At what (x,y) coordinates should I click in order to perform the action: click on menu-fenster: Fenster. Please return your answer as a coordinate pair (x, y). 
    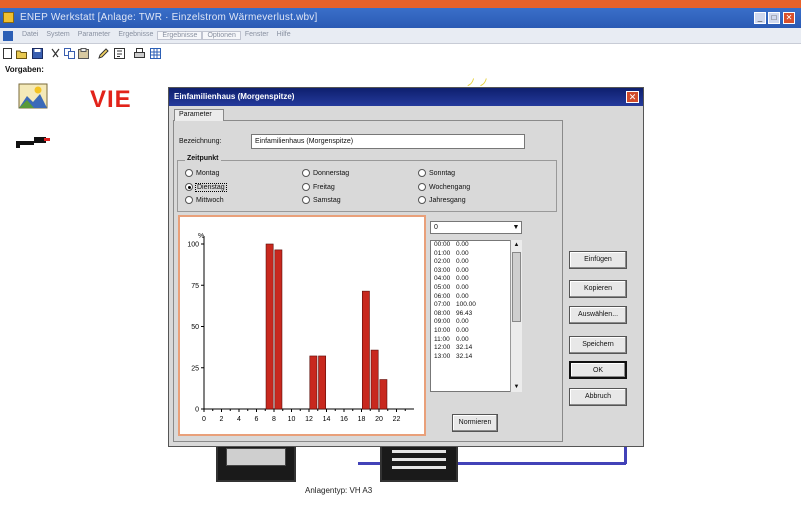
    Looking at the image, I should click on (257, 35).